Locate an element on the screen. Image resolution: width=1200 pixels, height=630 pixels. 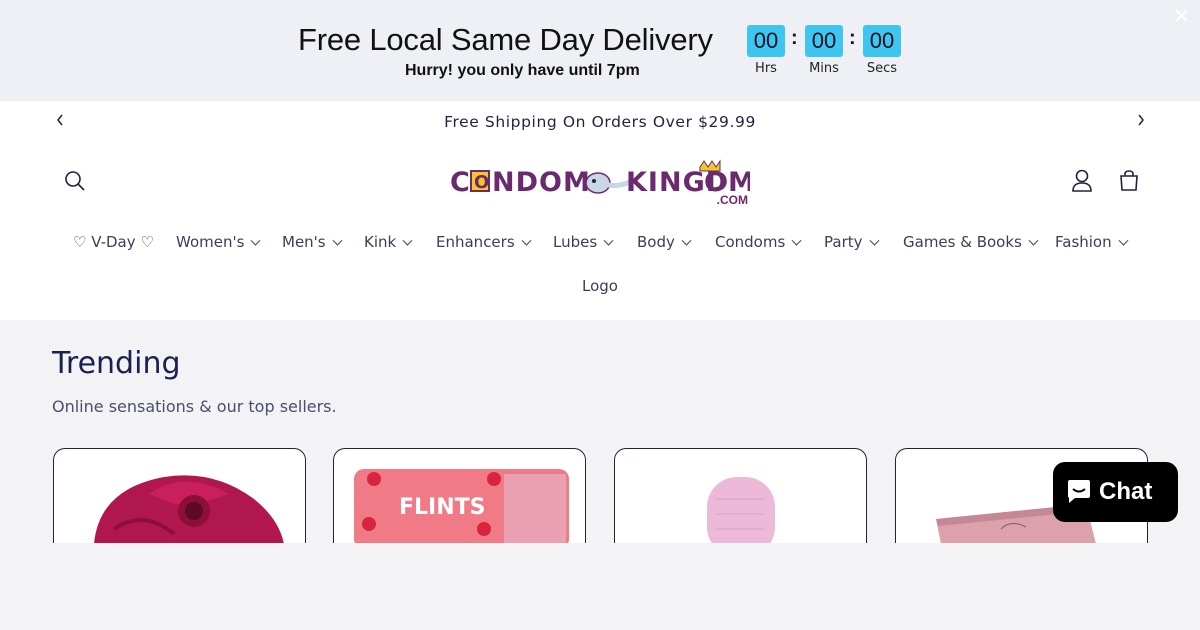
nav-item-womens: Women's is located at coordinates (218, 242).